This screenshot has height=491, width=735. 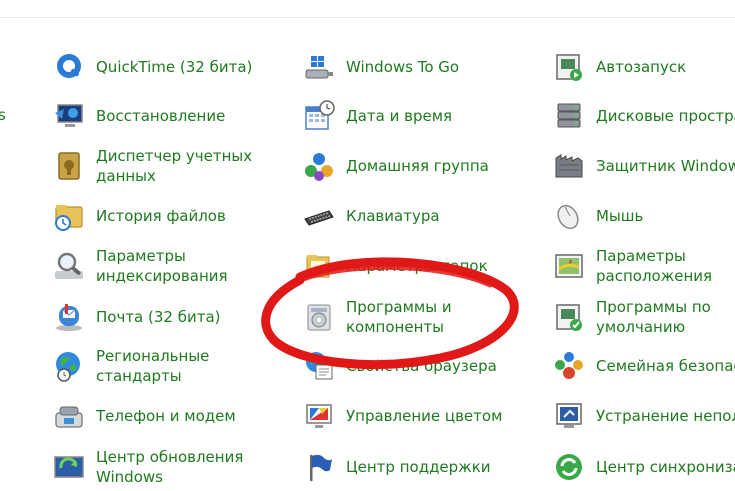 What do you see at coordinates (161, 116) in the screenshot?
I see `item-label: Восстановление` at bounding box center [161, 116].